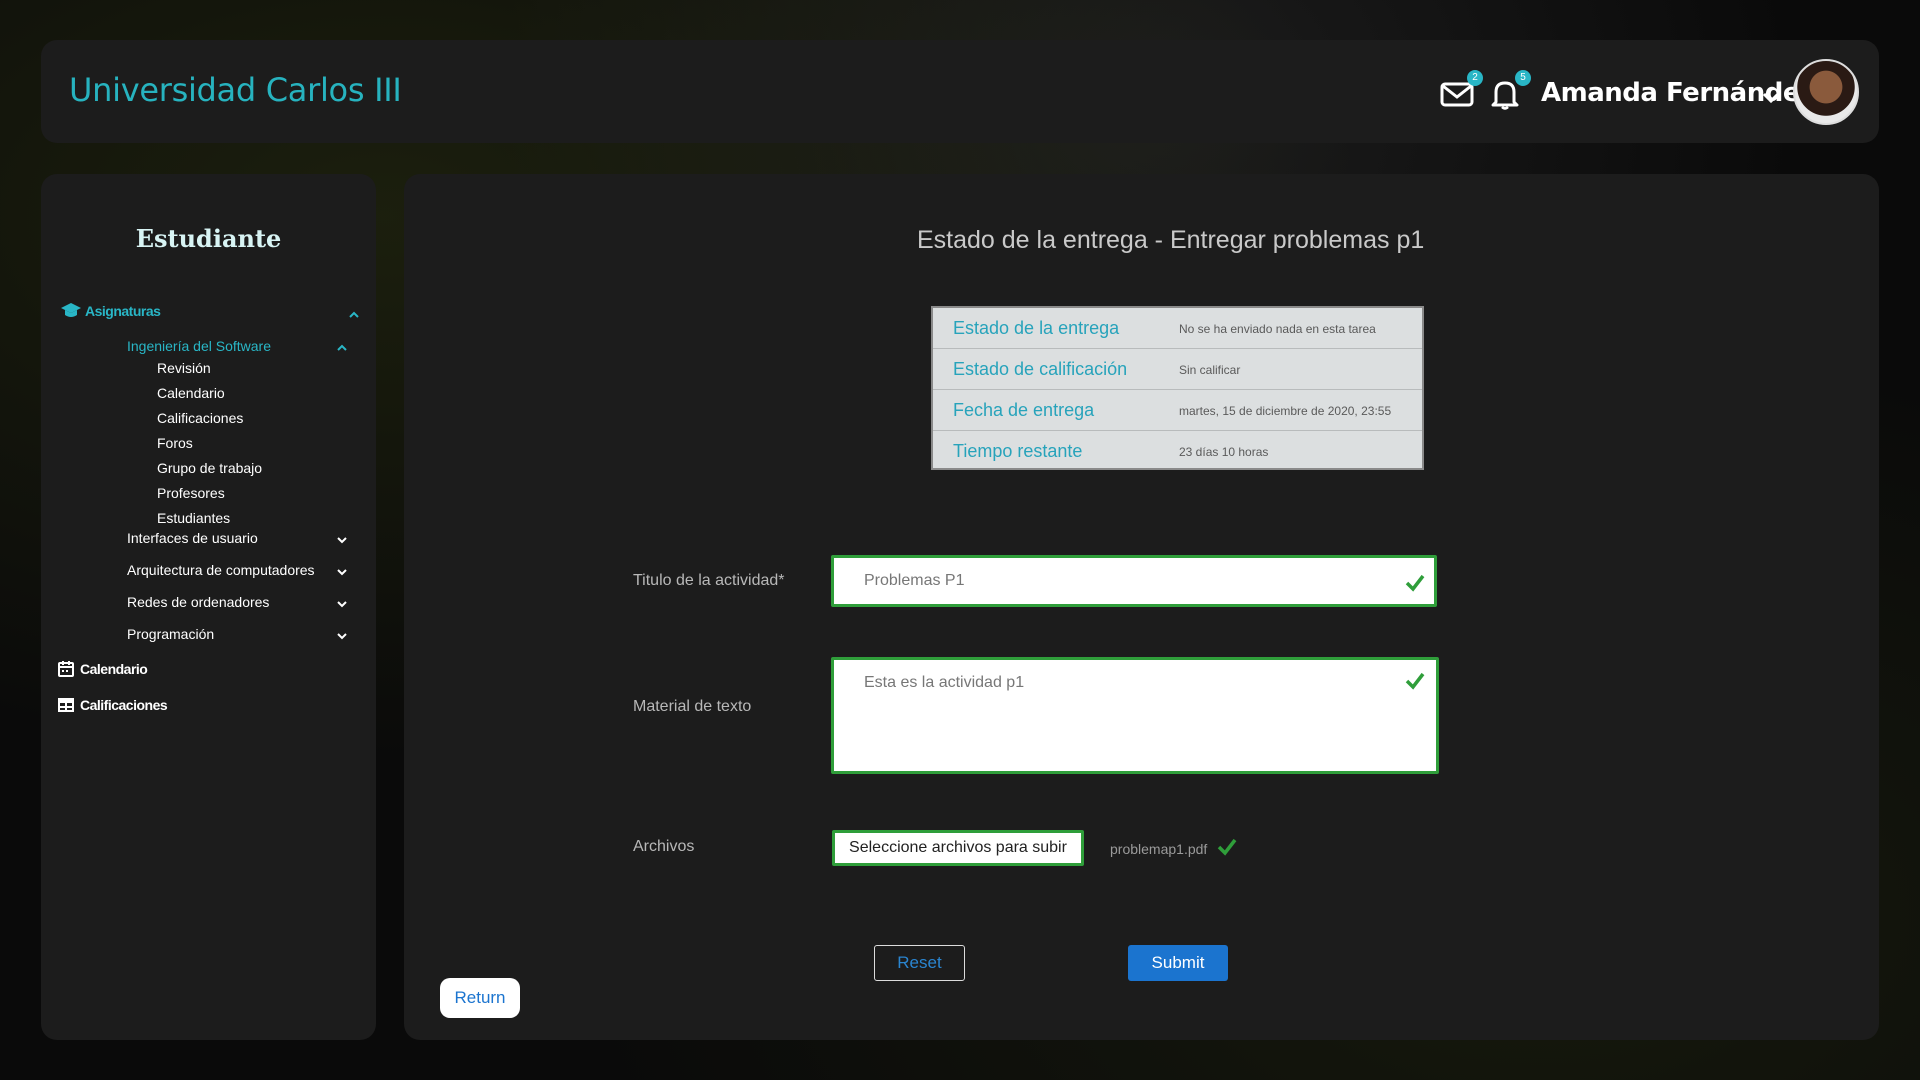 This screenshot has height=1080, width=1920. What do you see at coordinates (1177, 451) in the screenshot?
I see `table-row: Tiempo restante 23 días 10 horas` at bounding box center [1177, 451].